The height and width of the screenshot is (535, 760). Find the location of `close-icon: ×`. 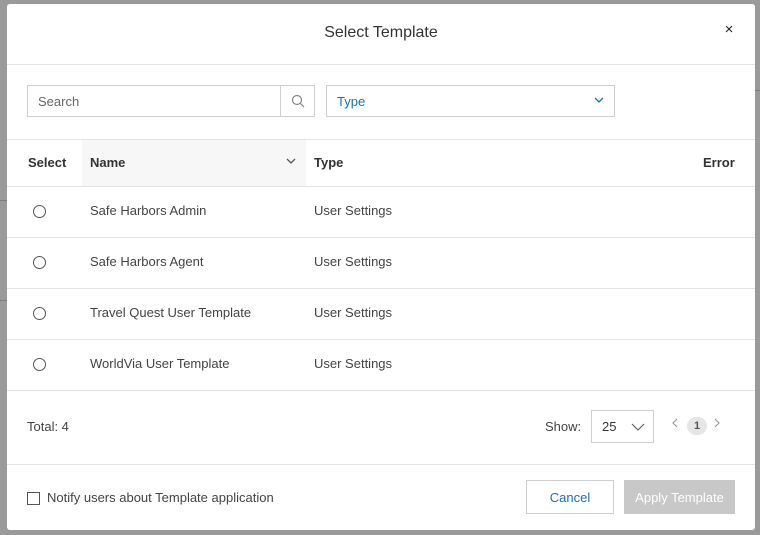

close-icon: × is located at coordinates (729, 29).